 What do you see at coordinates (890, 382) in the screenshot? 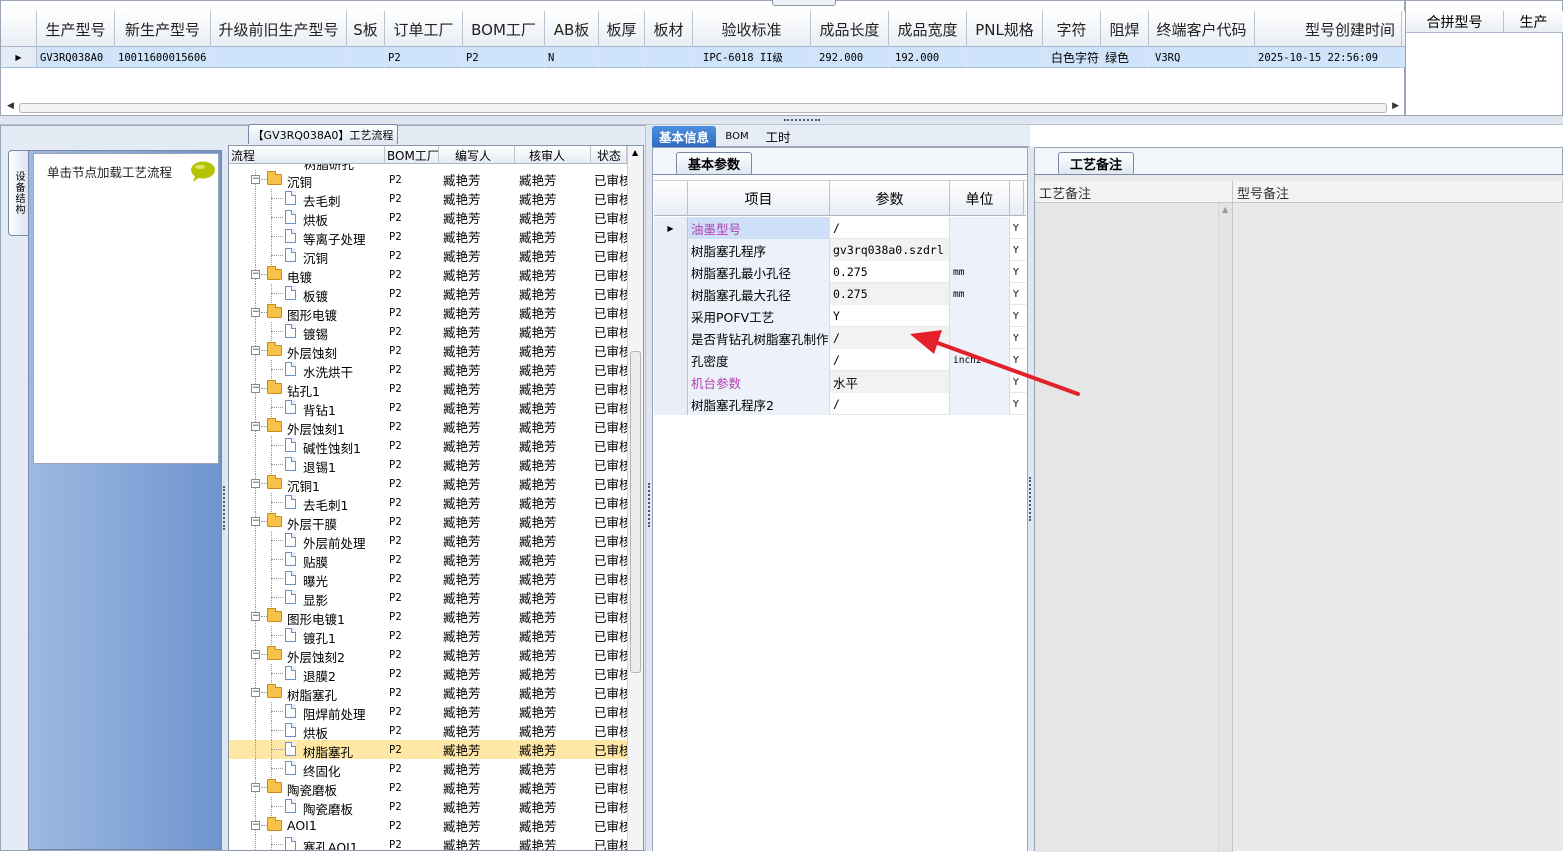
I see `param-value: 水平` at bounding box center [890, 382].